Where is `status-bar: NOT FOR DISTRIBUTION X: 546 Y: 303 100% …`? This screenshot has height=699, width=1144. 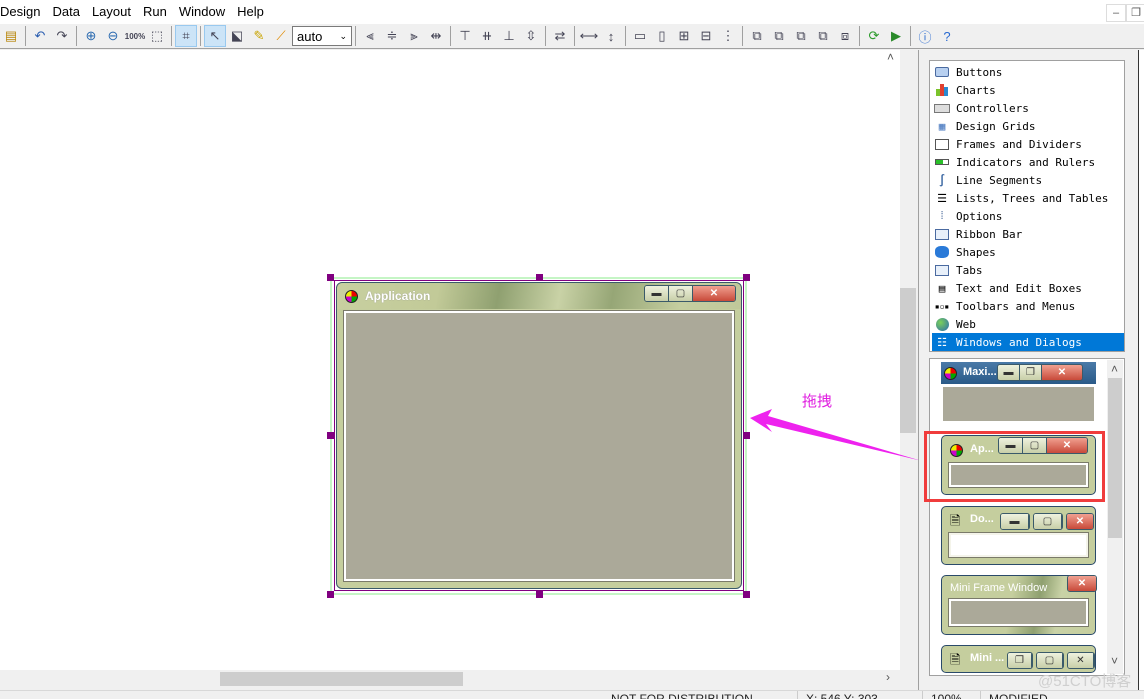 status-bar: NOT FOR DISTRIBUTION X: 546 Y: 303 100% … is located at coordinates (572, 694).